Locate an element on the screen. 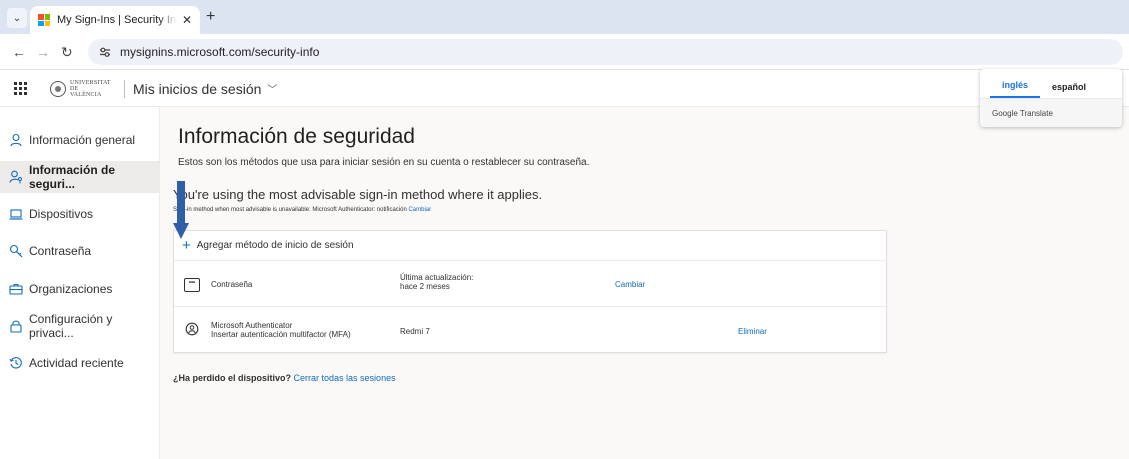 The width and height of the screenshot is (1129, 459). app-launcher-icon is located at coordinates (20, 89).